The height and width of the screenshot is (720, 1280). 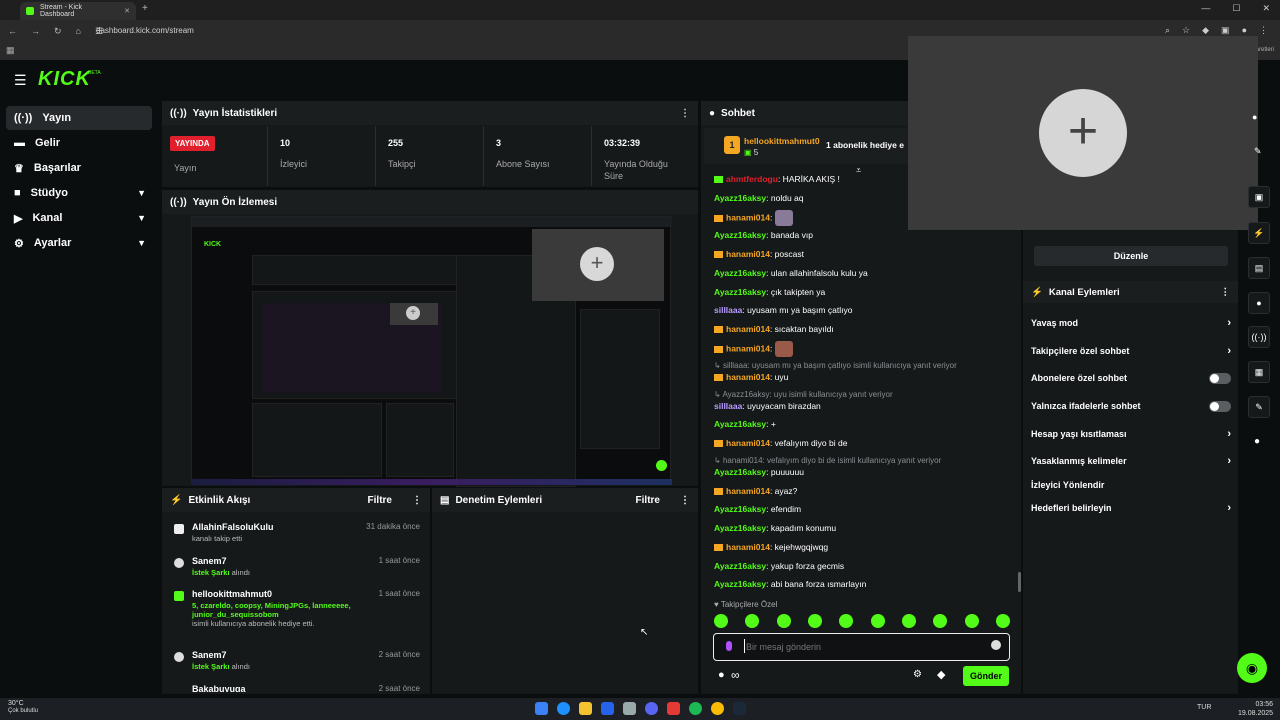 What do you see at coordinates (541, 708) in the screenshot?
I see `windows-start-icon` at bounding box center [541, 708].